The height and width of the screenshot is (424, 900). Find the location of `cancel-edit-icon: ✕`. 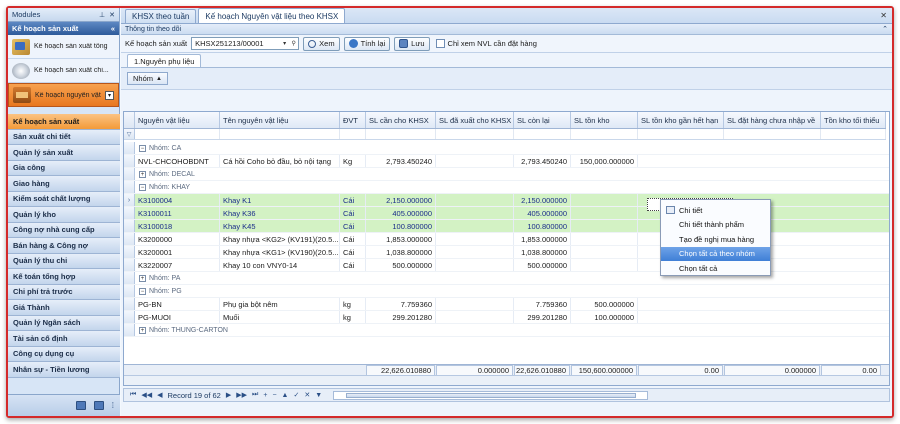

cancel-edit-icon: ✕ is located at coordinates (307, 395).